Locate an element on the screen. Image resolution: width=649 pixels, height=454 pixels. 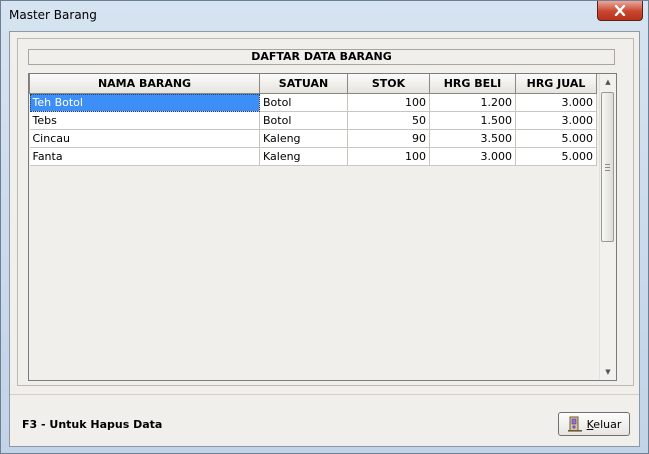
close-icon is located at coordinates (620, 10).